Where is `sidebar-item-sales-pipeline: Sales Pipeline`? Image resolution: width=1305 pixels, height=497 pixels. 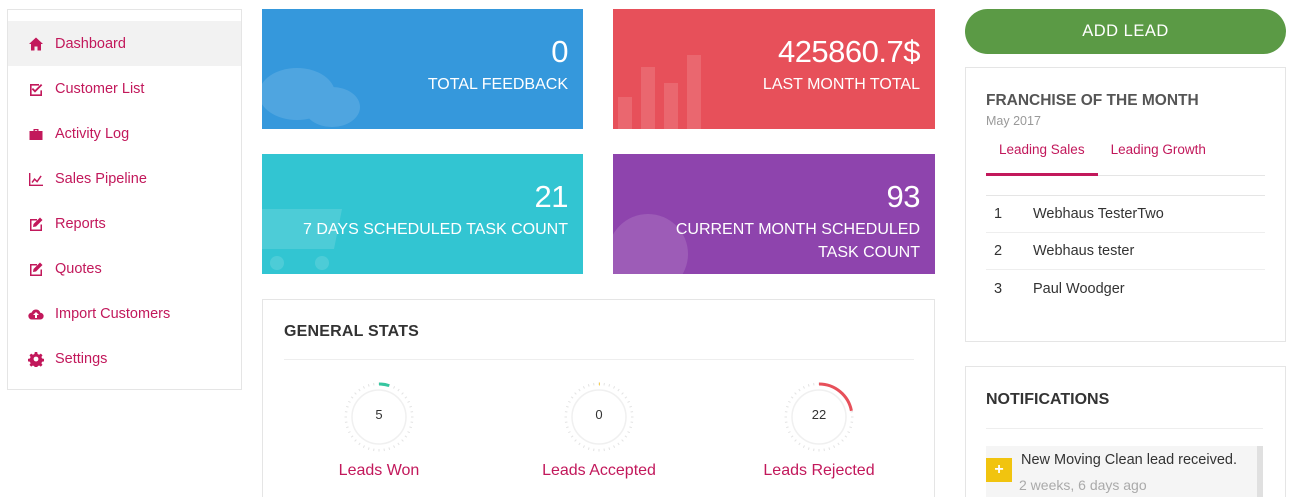
sidebar-item-sales-pipeline: Sales Pipeline is located at coordinates (124, 178).